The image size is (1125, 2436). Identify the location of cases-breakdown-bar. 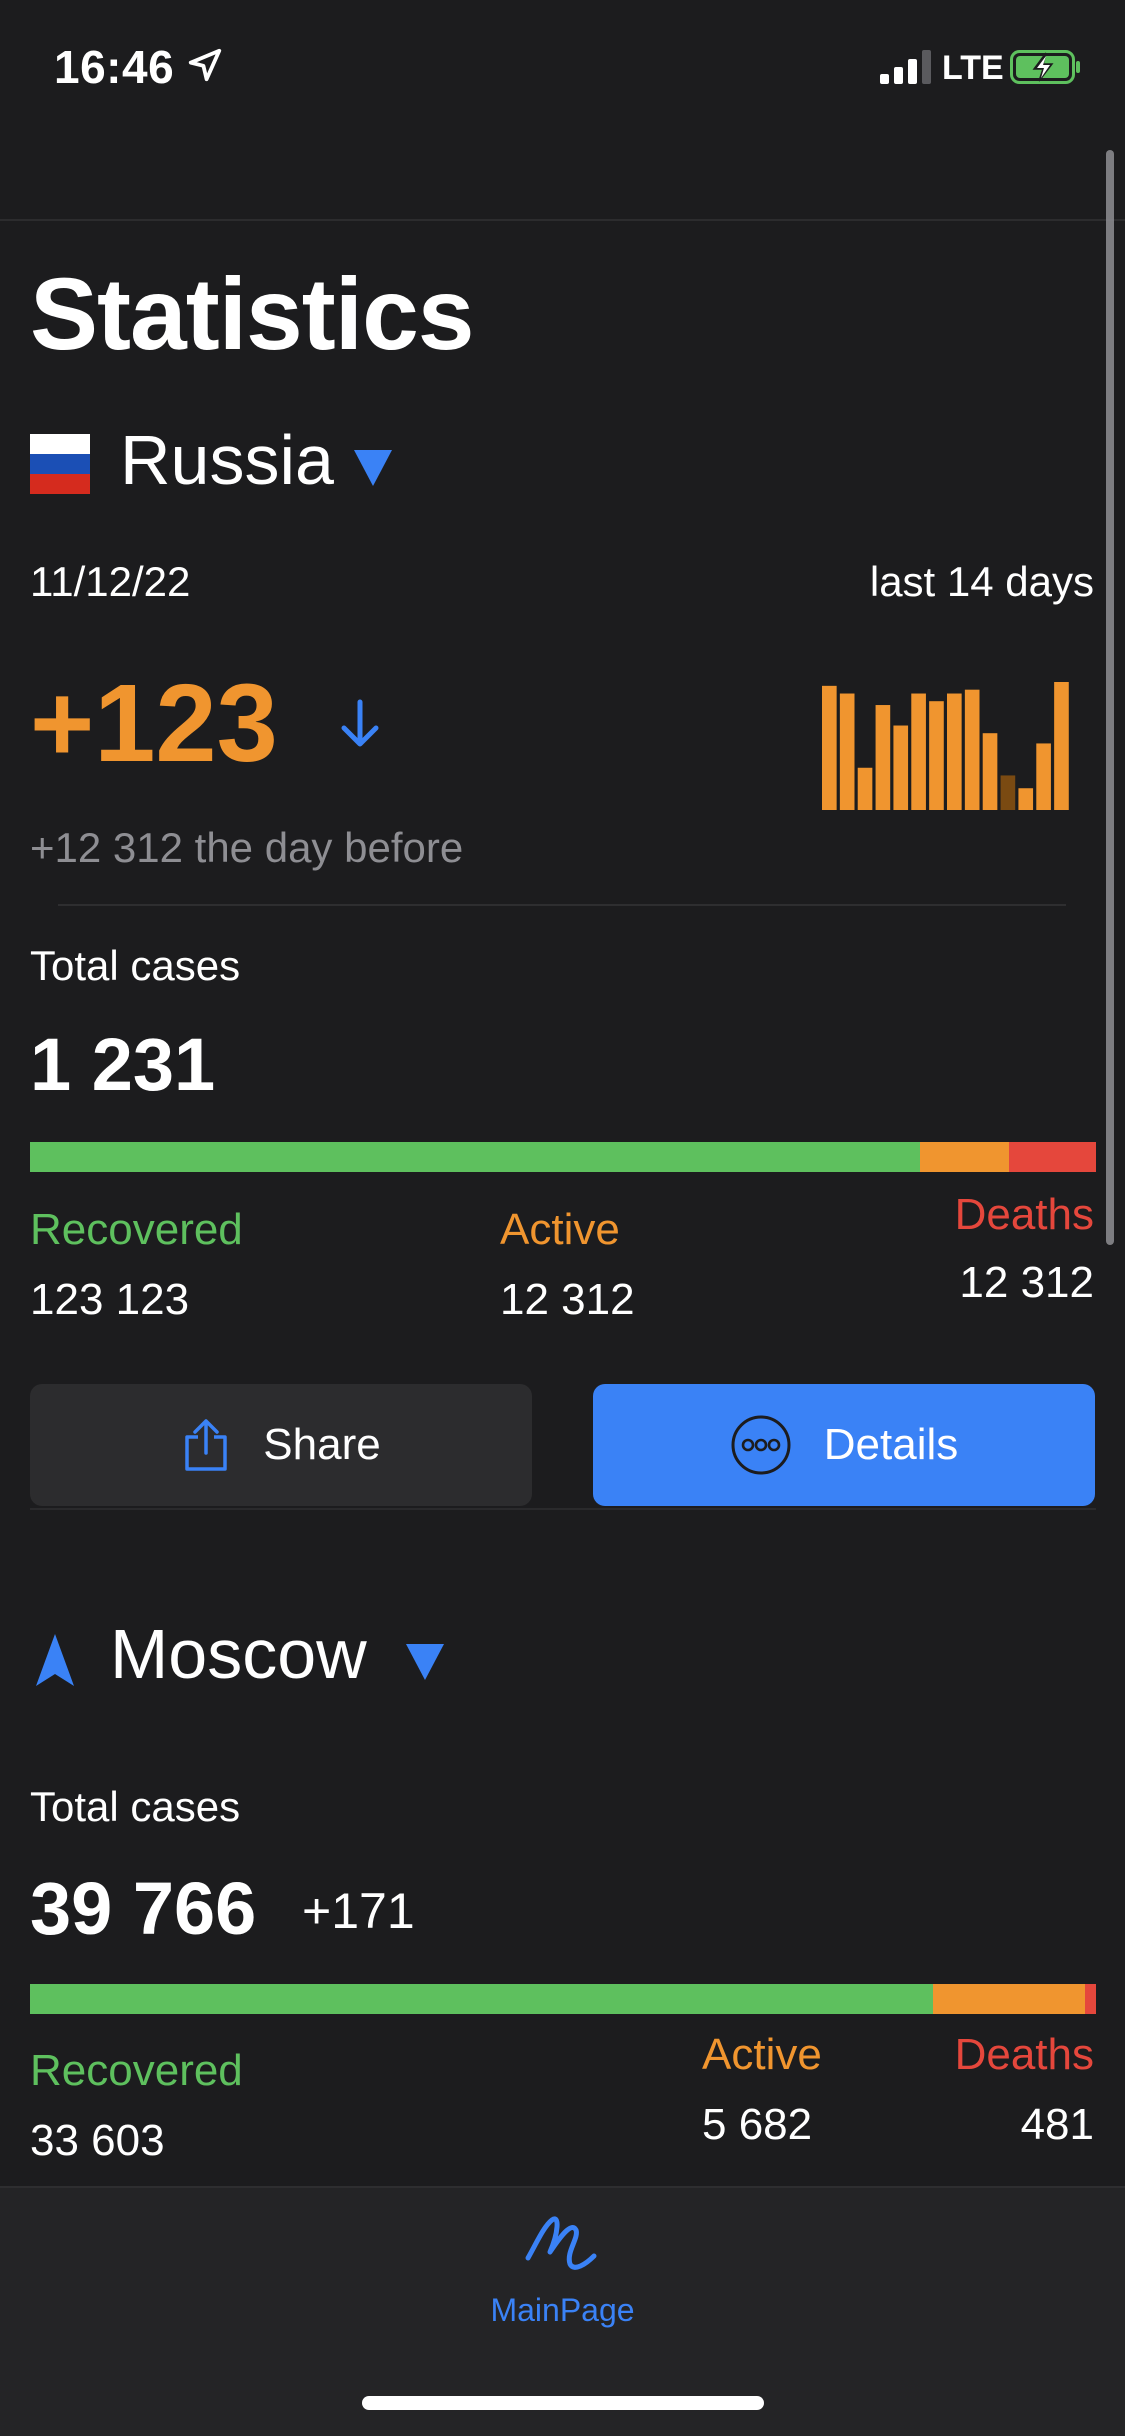
(563, 1157).